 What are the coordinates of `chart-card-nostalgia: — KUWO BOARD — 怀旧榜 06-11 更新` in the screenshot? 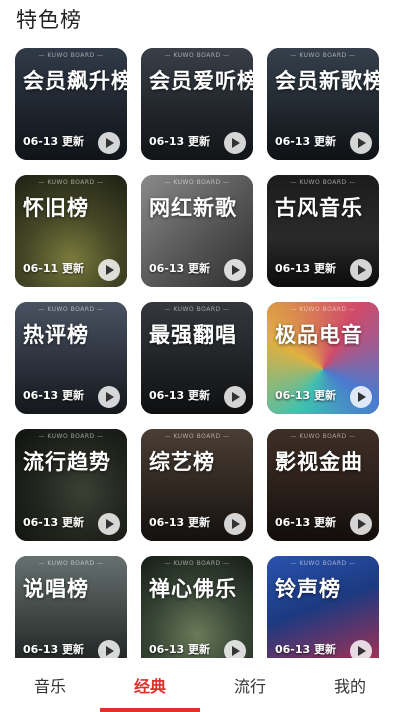 It's located at (71, 231).